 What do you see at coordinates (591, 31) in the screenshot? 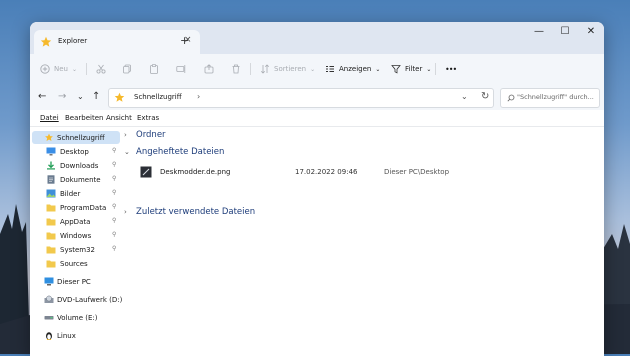
I see `close-button: ✕` at bounding box center [591, 31].